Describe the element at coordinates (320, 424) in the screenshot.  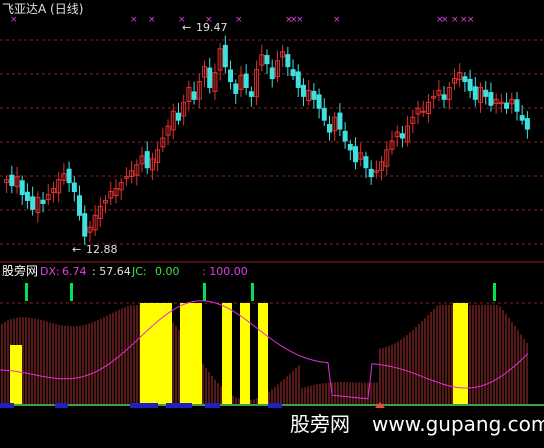
I see `watermark-cn: 股旁网` at that location.